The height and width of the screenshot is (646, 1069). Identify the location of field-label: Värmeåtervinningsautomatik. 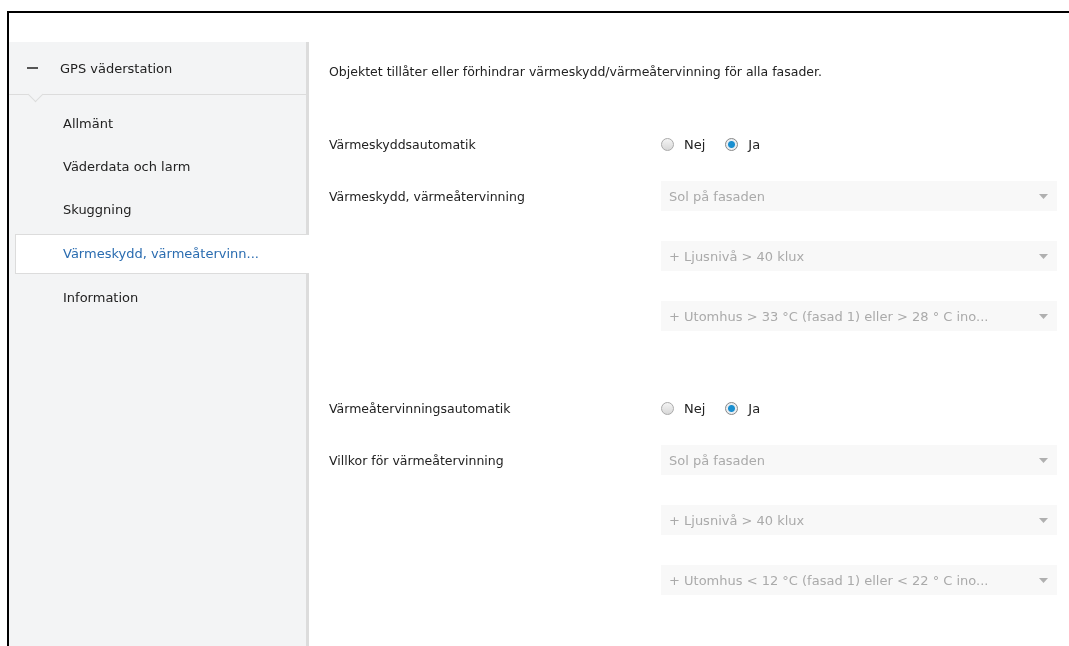
(420, 408).